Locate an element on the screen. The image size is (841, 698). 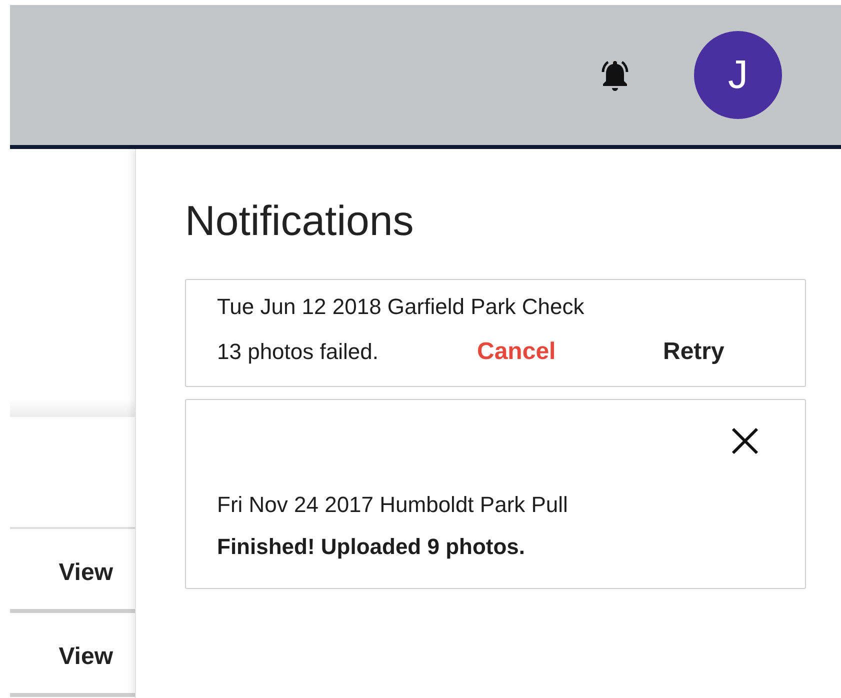
drawer-title: Notifications is located at coordinates (300, 221).